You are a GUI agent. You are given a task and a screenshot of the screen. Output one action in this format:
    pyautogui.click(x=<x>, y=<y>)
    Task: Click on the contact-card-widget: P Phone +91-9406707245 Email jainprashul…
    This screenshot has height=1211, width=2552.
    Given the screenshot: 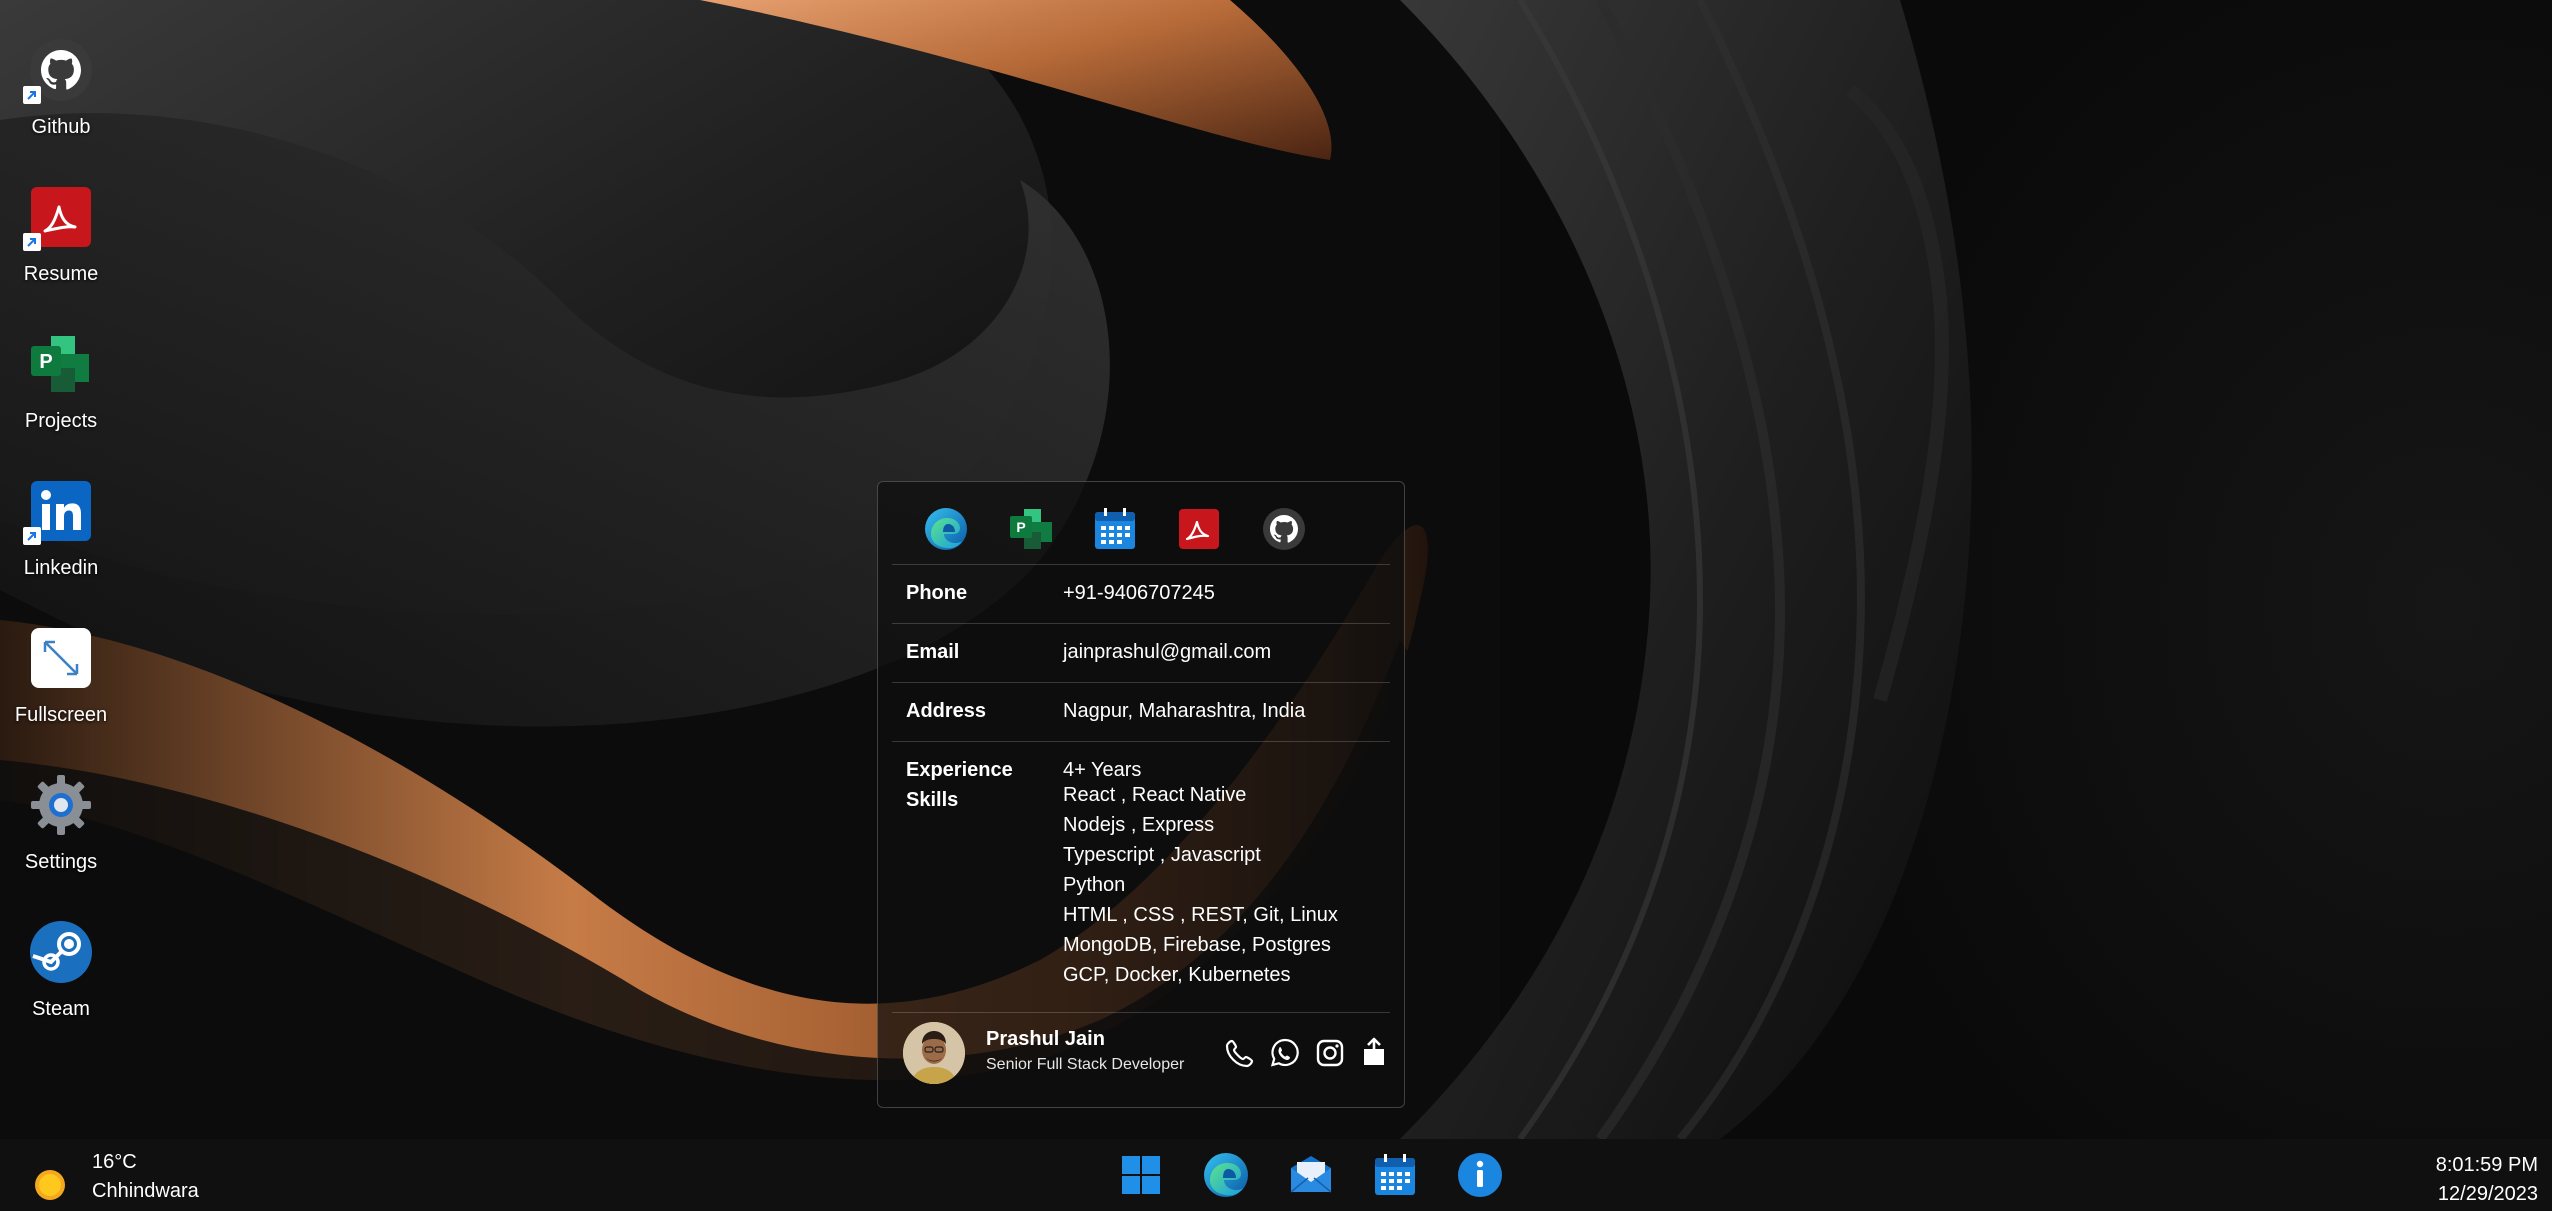 What is the action you would take?
    pyautogui.click(x=1141, y=794)
    